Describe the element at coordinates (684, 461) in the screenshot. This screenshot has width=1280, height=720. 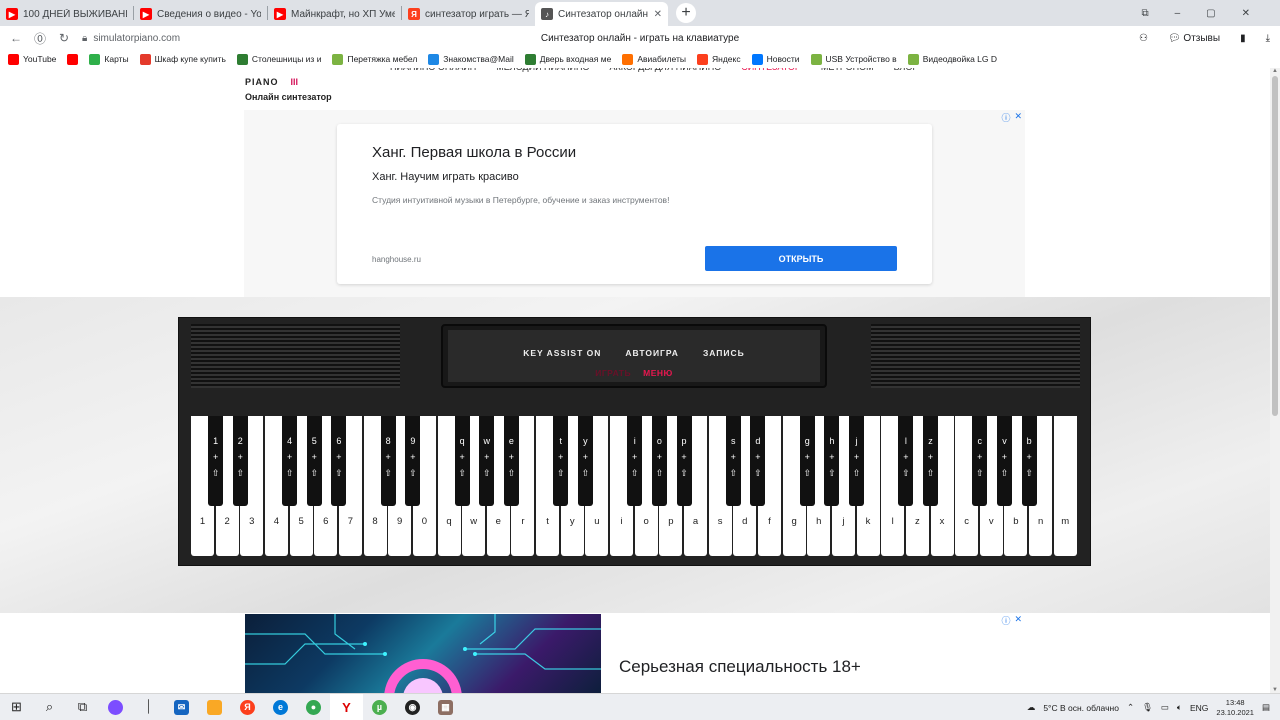
I see `black-key: p + ⇧` at that location.